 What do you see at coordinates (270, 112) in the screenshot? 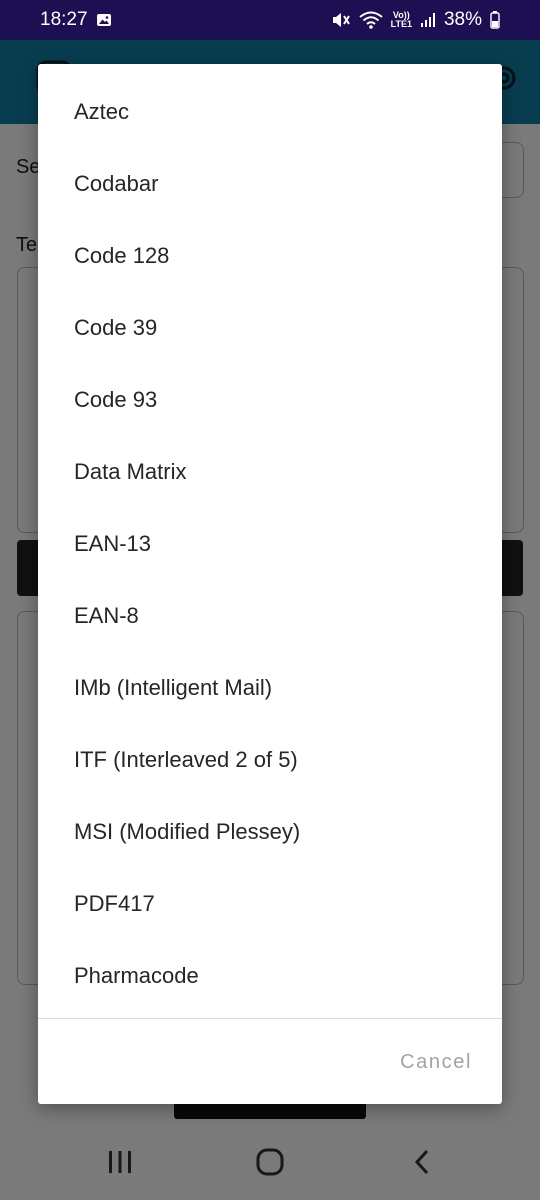
I see `option-aztec: Aztec` at bounding box center [270, 112].